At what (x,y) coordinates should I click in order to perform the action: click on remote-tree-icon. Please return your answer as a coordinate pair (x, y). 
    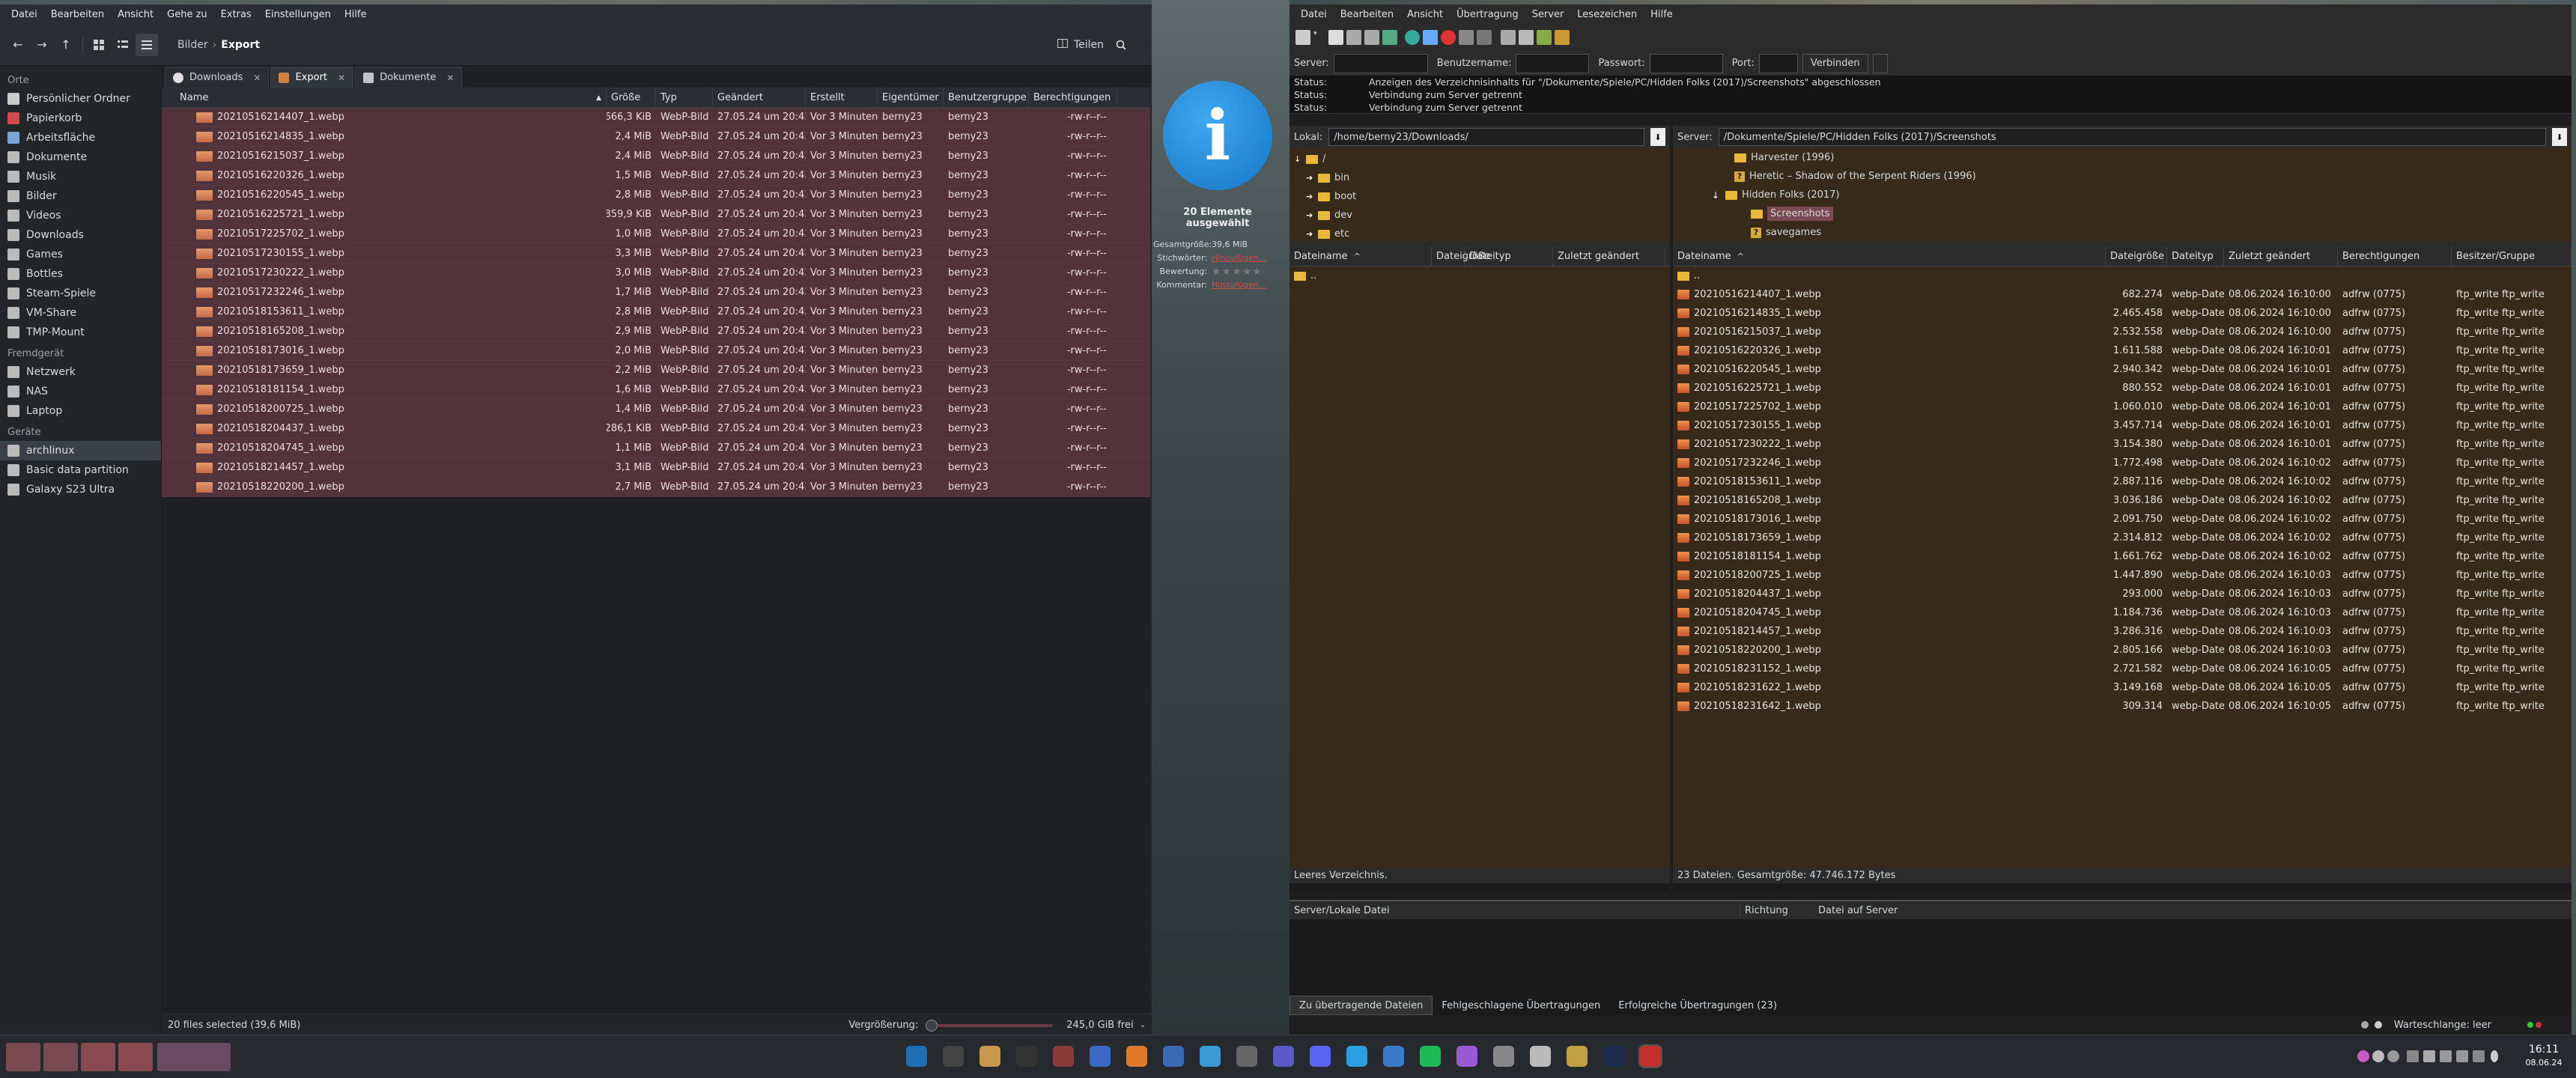
    Looking at the image, I should click on (1371, 37).